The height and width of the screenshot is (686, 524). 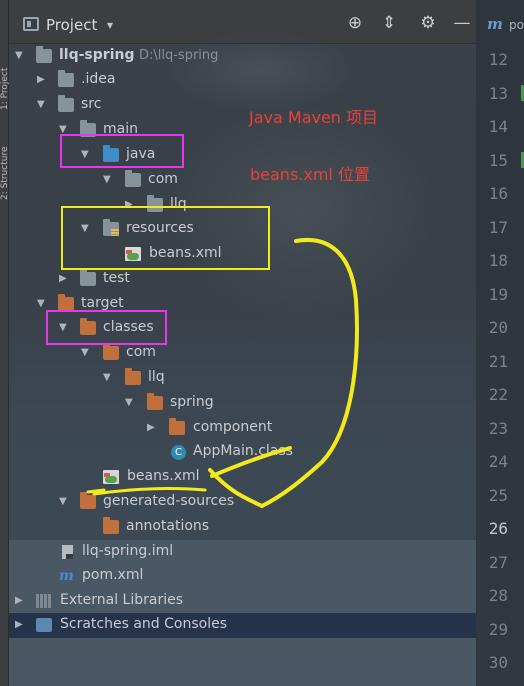 I want to click on chevron-down-icon: ▾, so click(x=110, y=25).